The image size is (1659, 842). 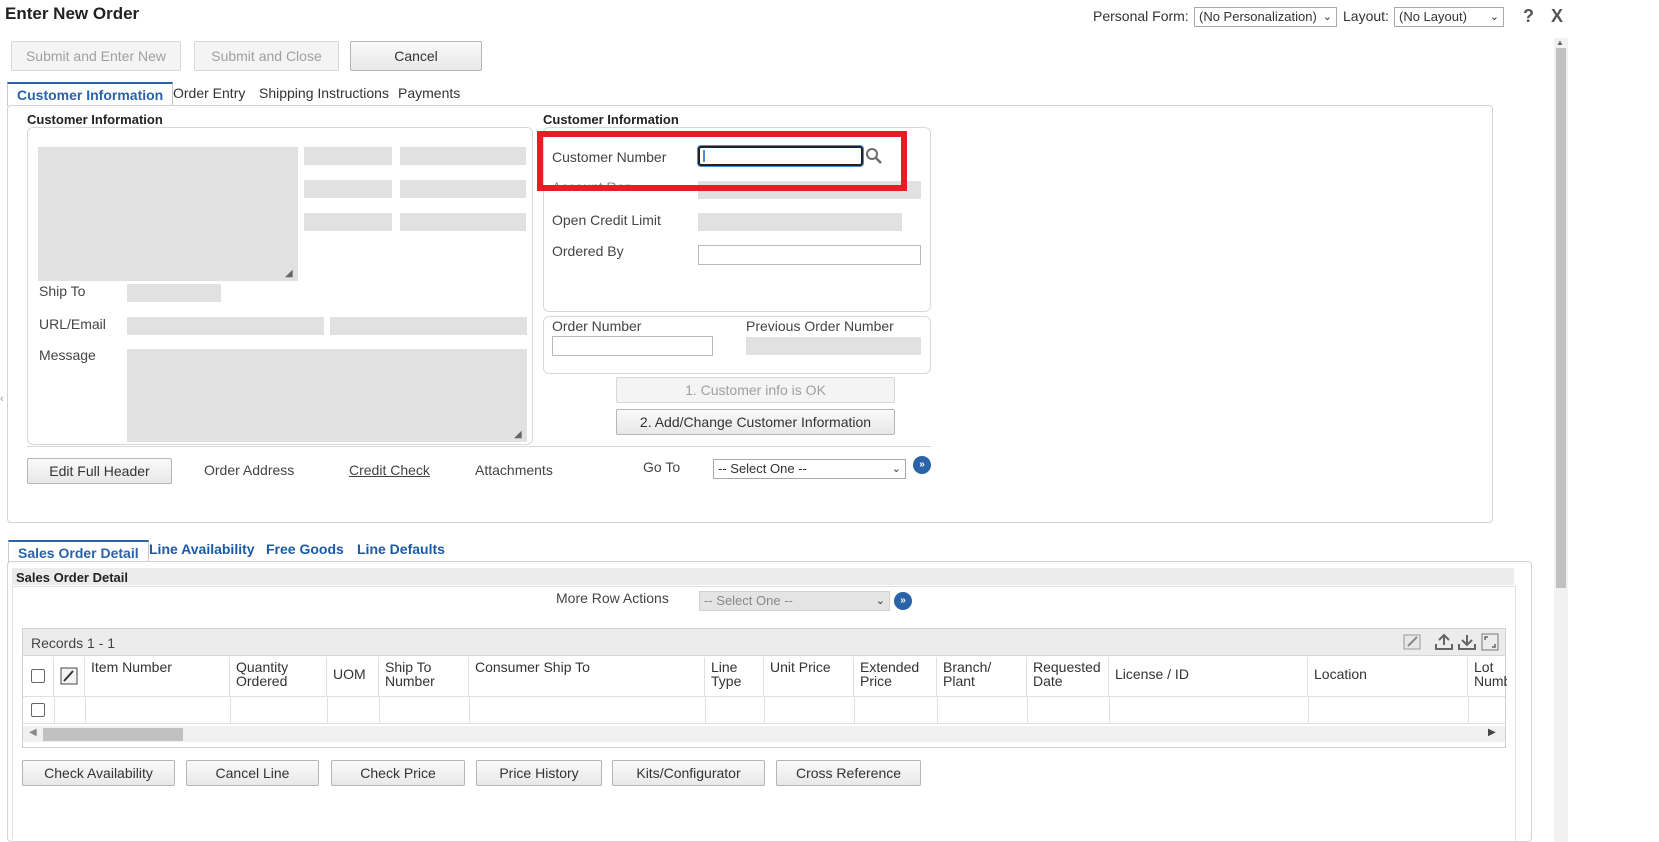 What do you see at coordinates (327, 395) in the screenshot?
I see `message-field` at bounding box center [327, 395].